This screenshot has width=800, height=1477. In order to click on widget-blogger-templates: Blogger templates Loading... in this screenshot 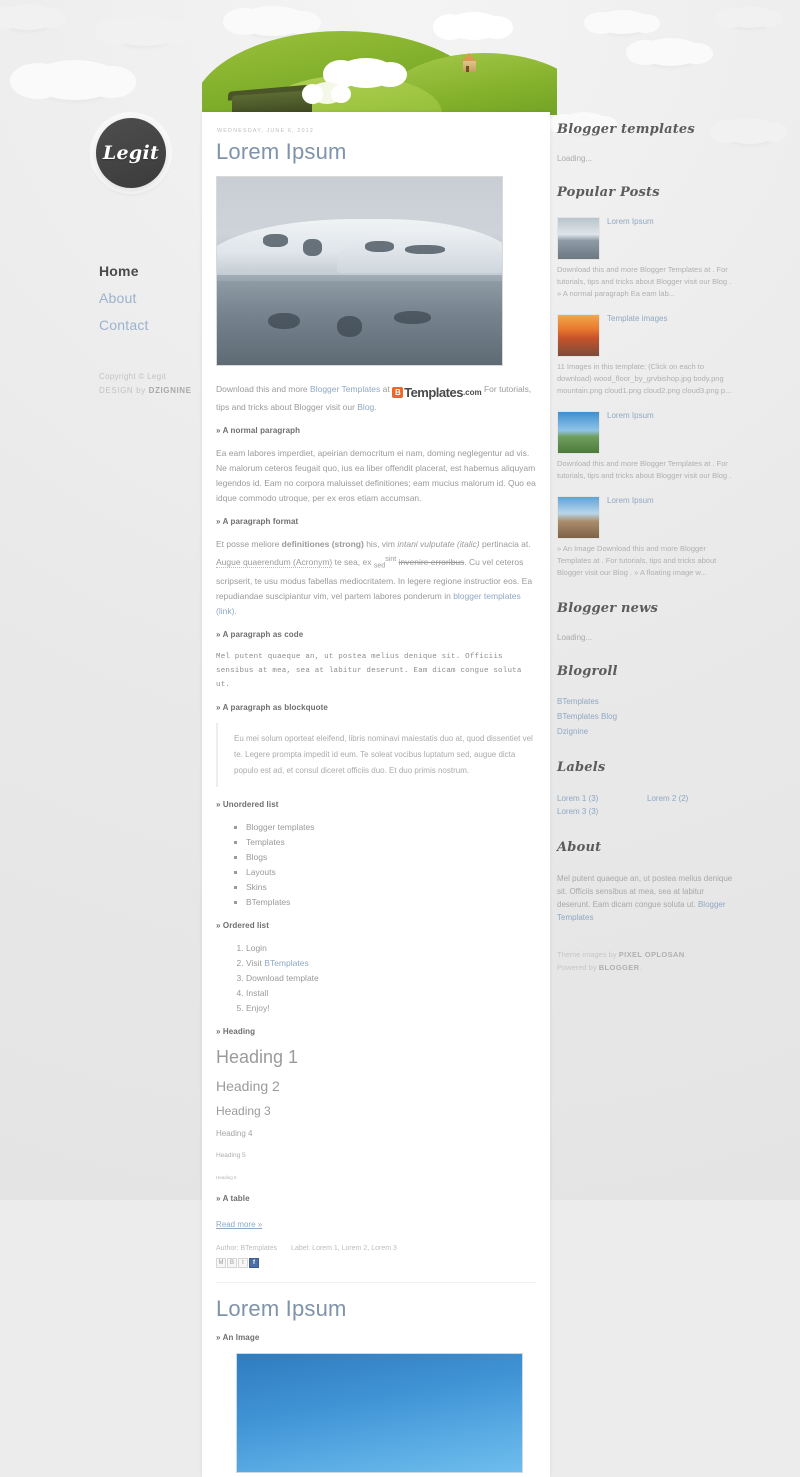, I will do `click(647, 142)`.